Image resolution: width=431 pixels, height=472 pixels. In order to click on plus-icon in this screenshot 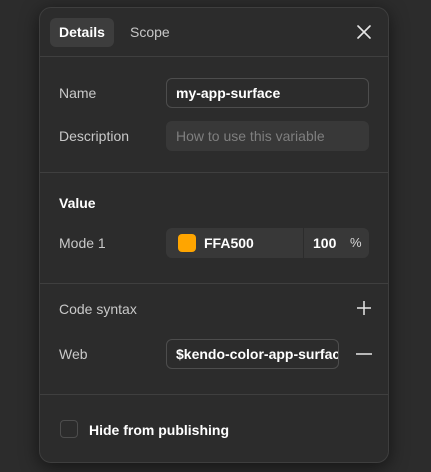, I will do `click(364, 308)`.